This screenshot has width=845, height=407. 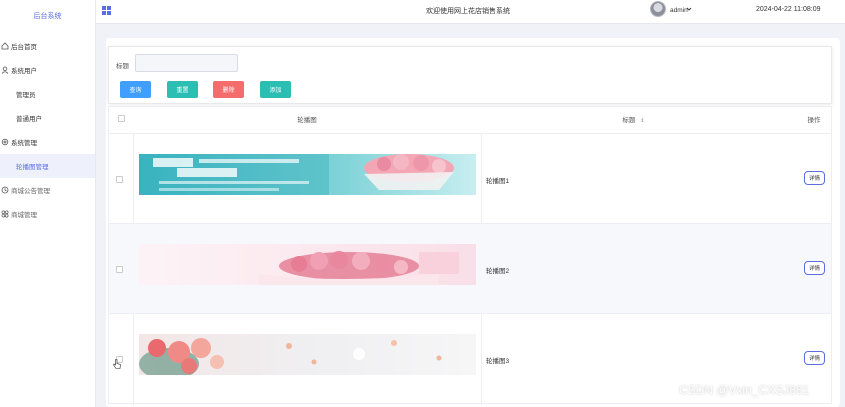 I want to click on settings-icon, so click(x=4, y=142).